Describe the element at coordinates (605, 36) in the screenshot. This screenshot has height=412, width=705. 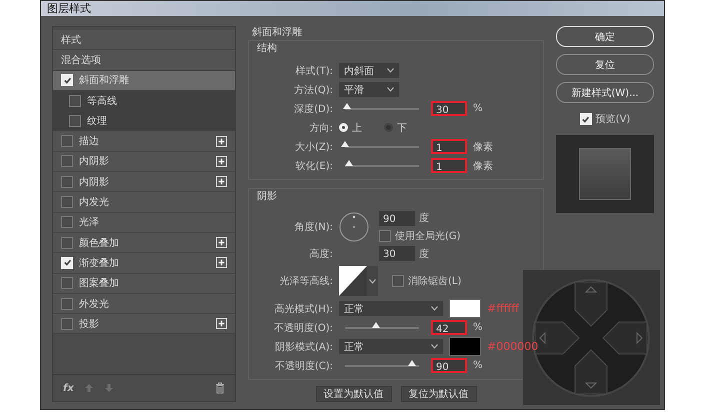
I see `dialog-button: 确定` at that location.